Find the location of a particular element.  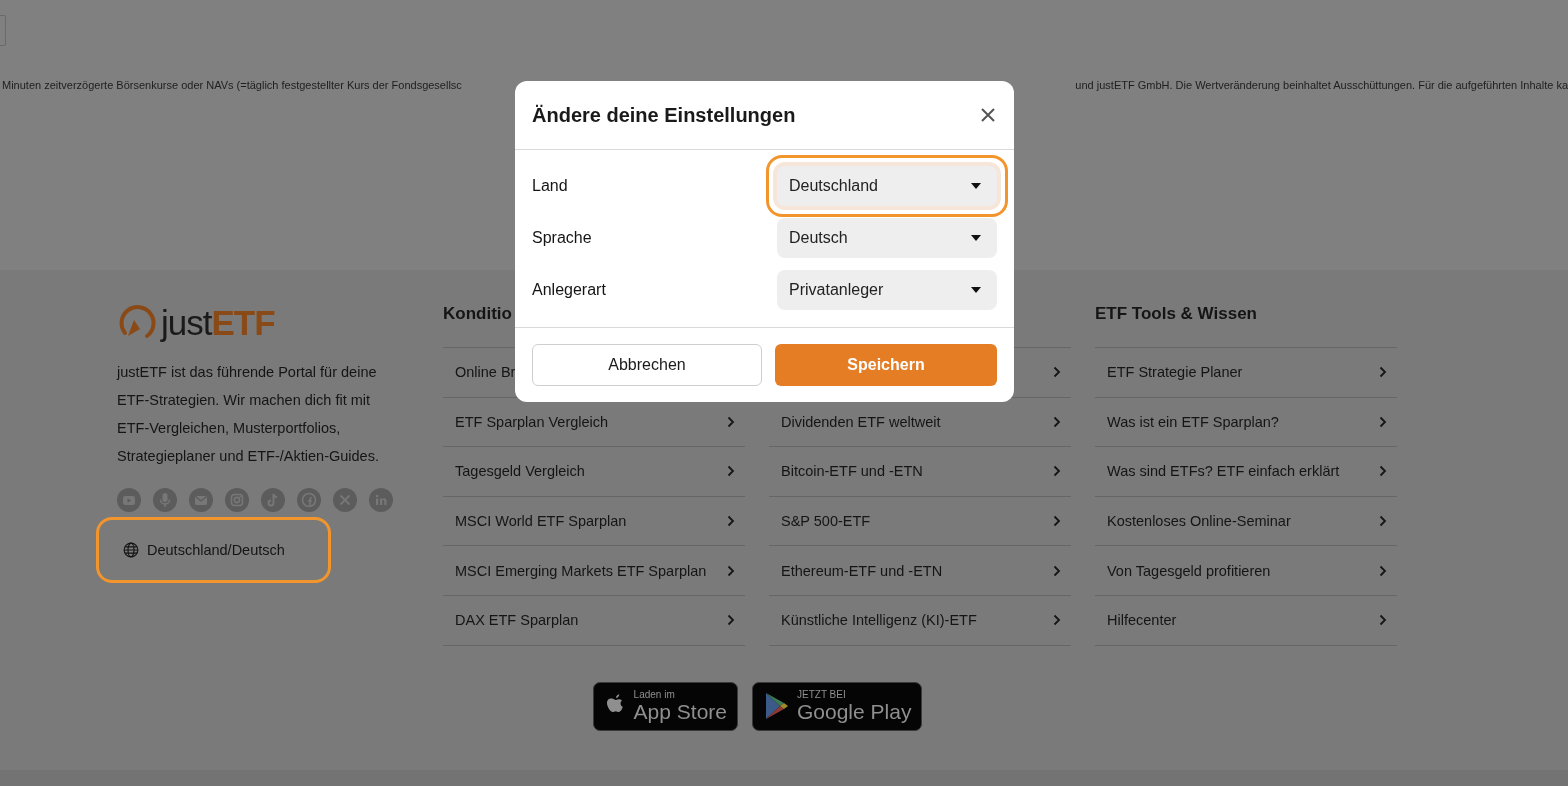

disclaimer-text: und justETF GmbH. Die Wertveränderung beinhaltet Ausschüttungen. Für die aufgeführten Inhalte ka is located at coordinates (1321, 85).